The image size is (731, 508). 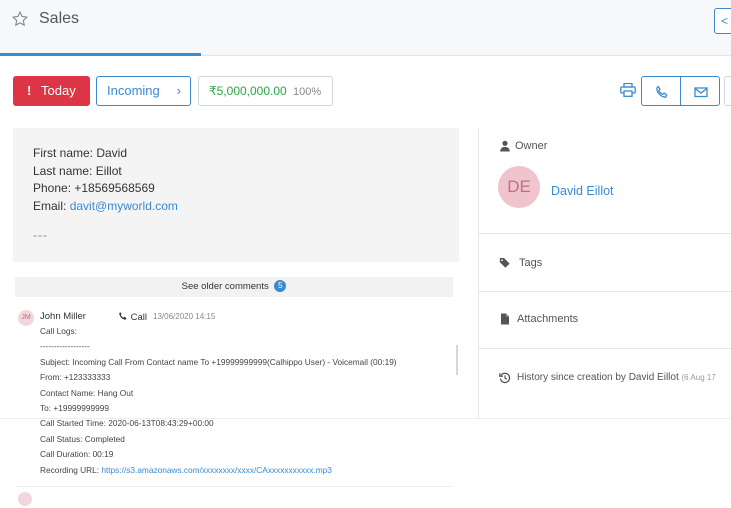 I want to click on history-date: (6 Aug 17, so click(x=698, y=377).